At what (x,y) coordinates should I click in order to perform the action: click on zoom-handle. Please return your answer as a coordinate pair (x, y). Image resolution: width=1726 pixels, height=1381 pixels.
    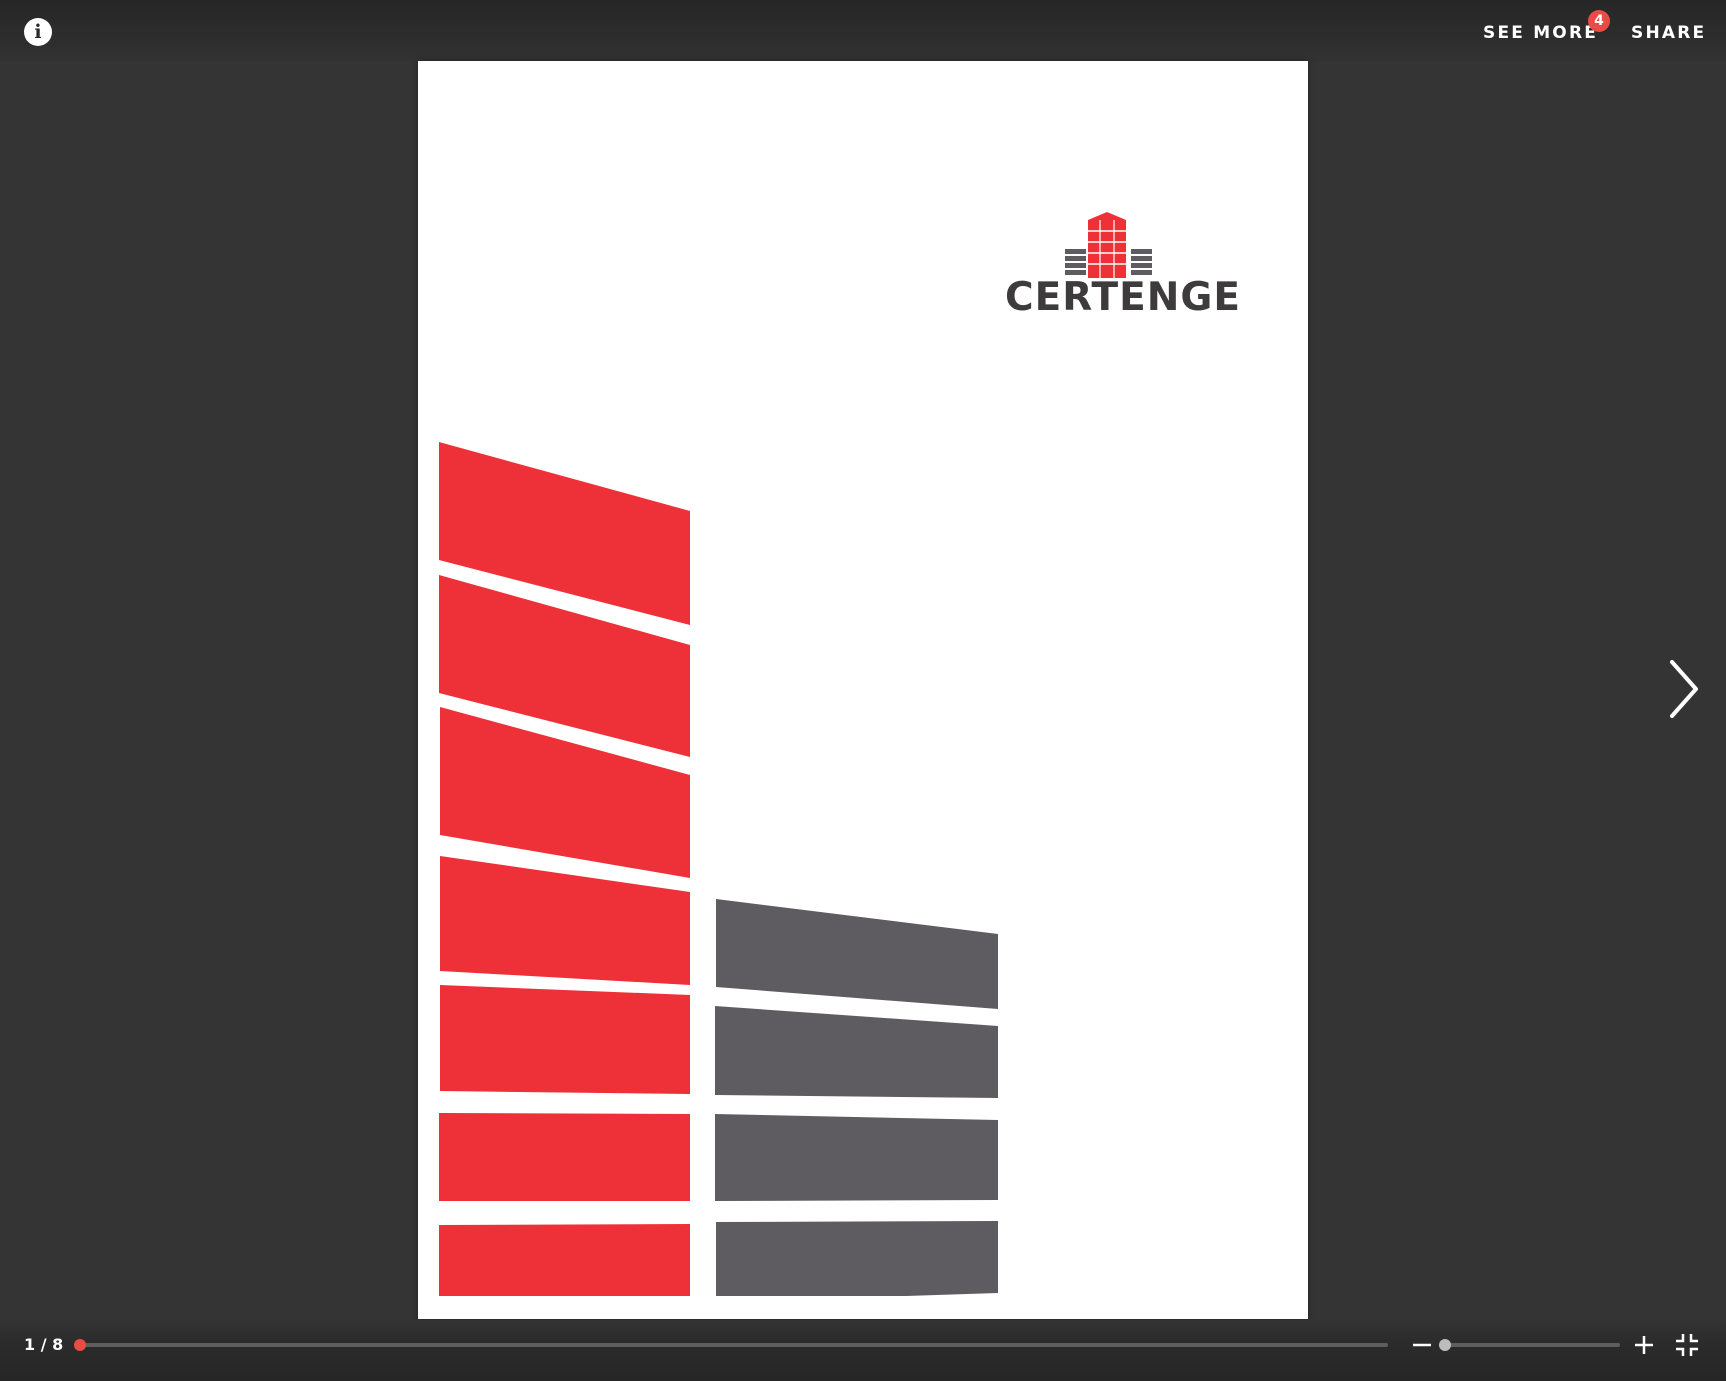
    Looking at the image, I should click on (1445, 1345).